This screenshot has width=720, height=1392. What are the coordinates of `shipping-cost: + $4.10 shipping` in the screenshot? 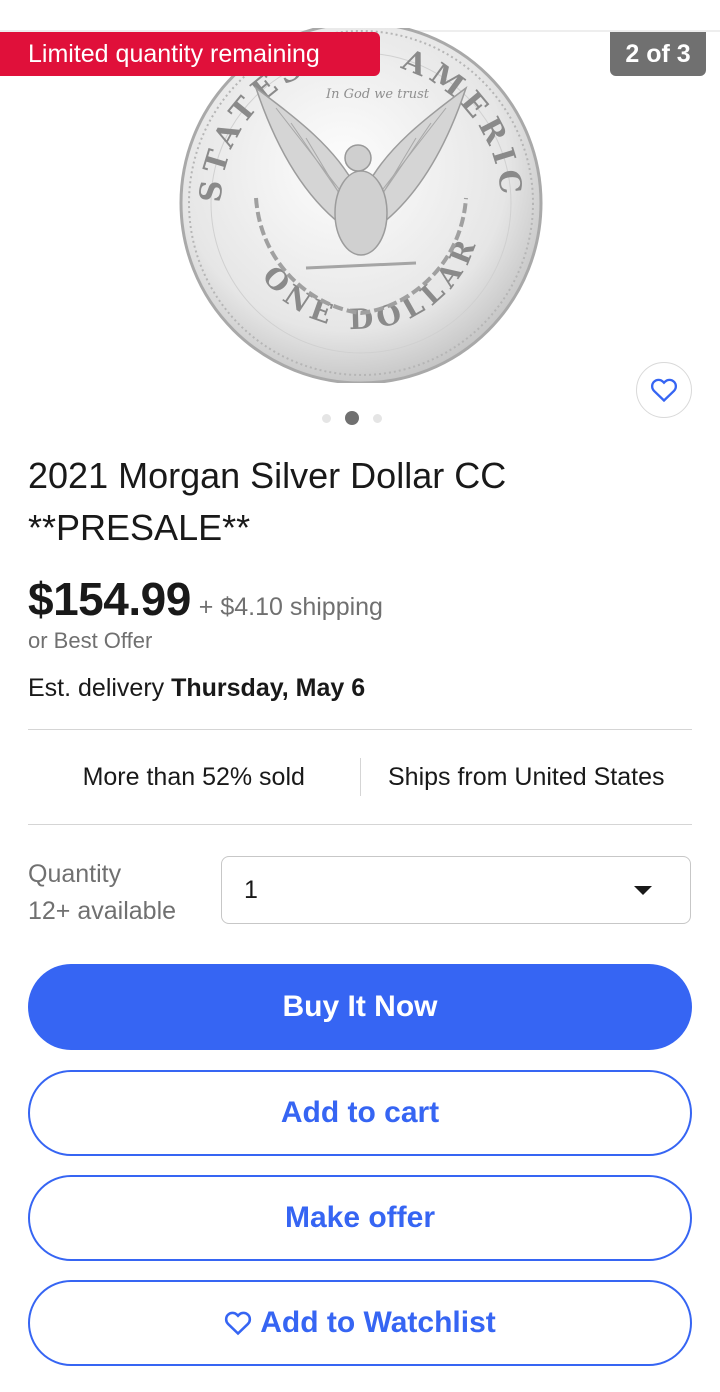 It's located at (290, 607).